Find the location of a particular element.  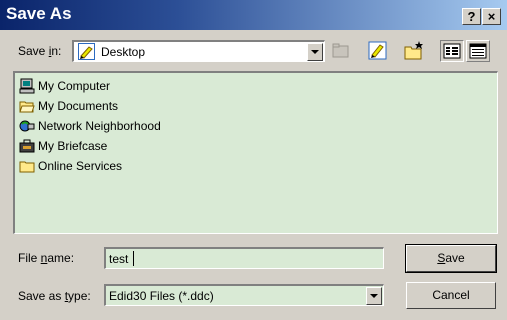

list-item-label: My Briefcase is located at coordinates (73, 146).